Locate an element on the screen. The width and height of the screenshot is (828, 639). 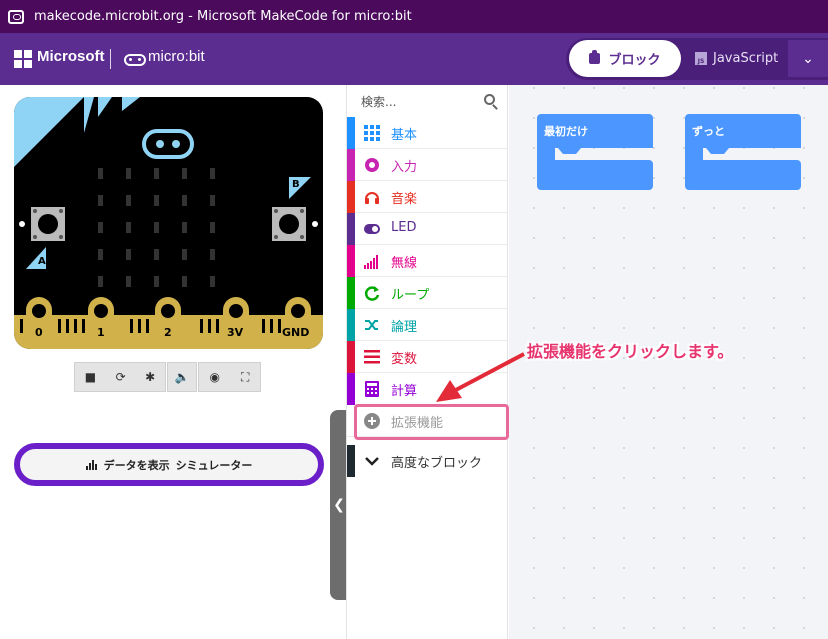
button-a-label: A is located at coordinates (42, 261).